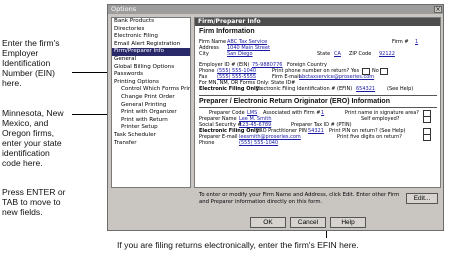  I want to click on assoc-firm-field: 1, so click(322, 113).